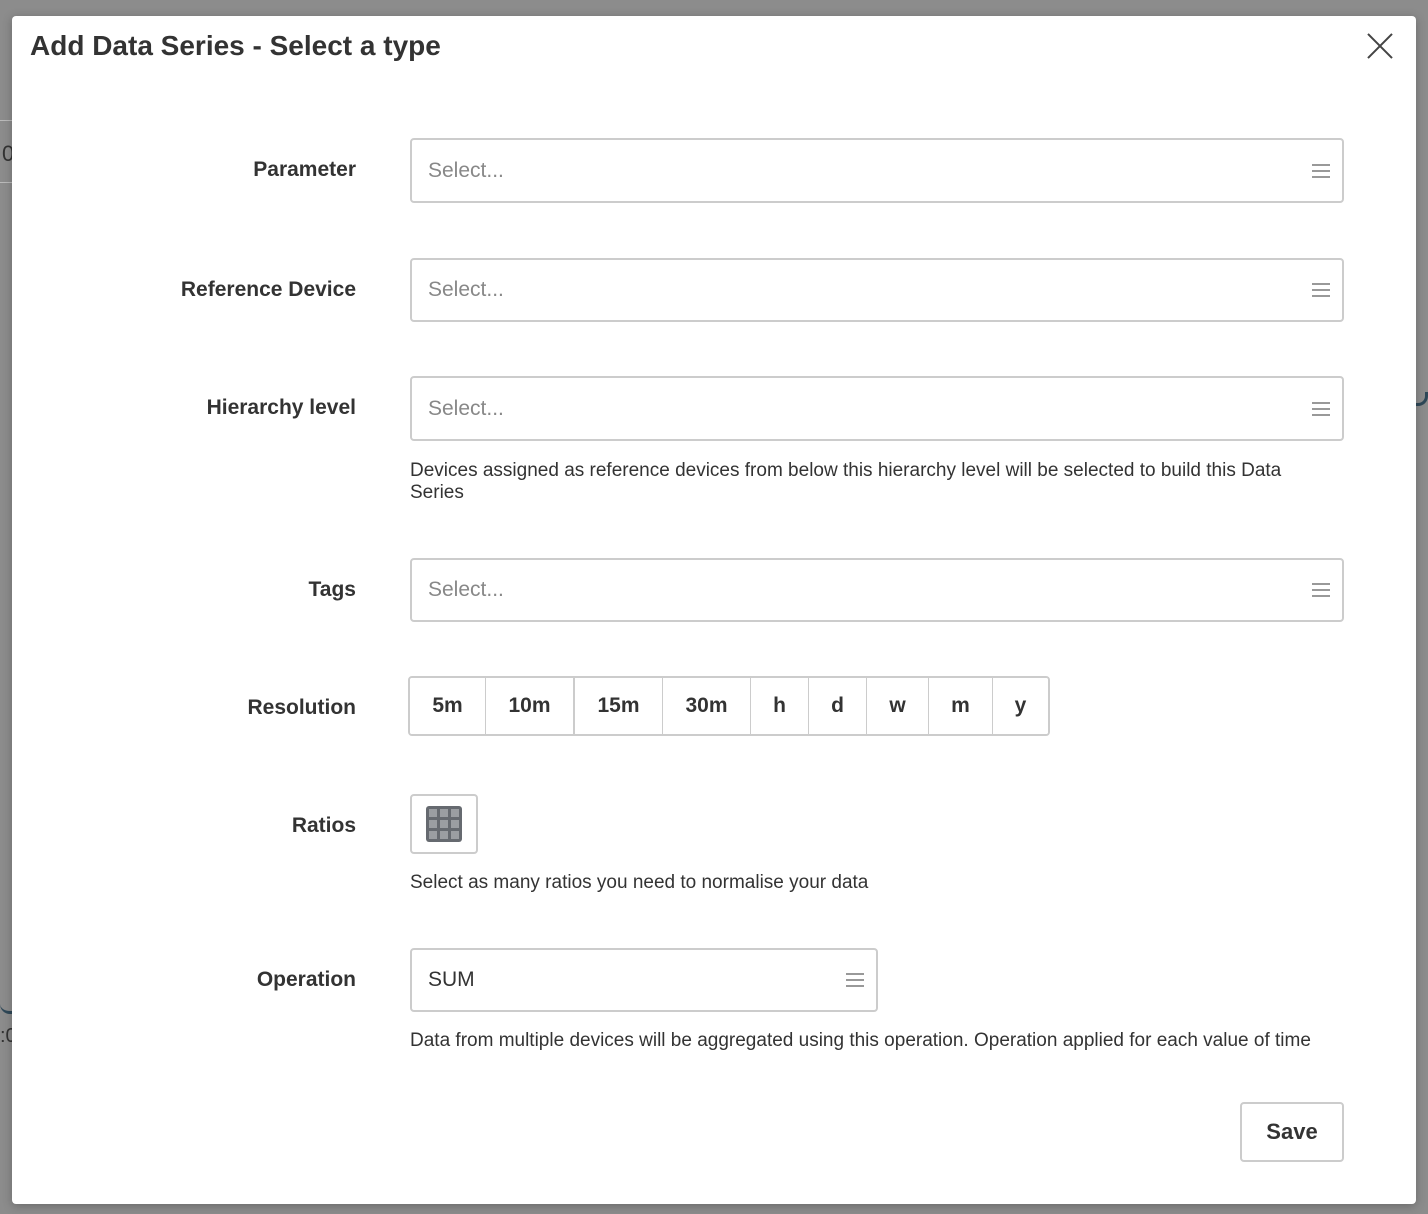 This screenshot has height=1214, width=1428. I want to click on parameter-label: Parameter, so click(304, 169).